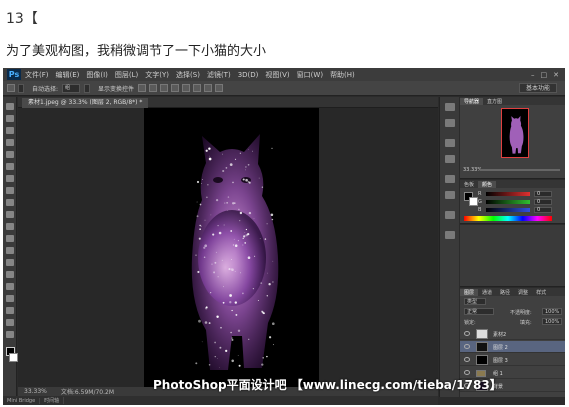 The height and width of the screenshot is (407, 569). I want to click on align-bottom-icon, so click(164, 88).